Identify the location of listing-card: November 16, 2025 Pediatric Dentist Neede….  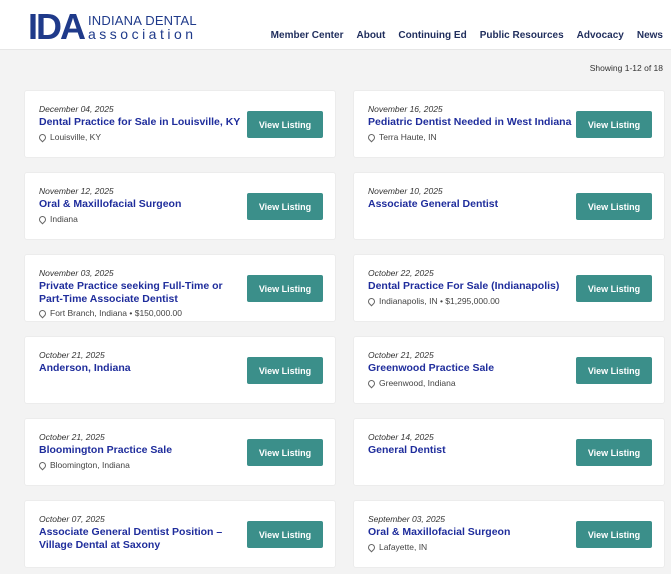
(509, 124).